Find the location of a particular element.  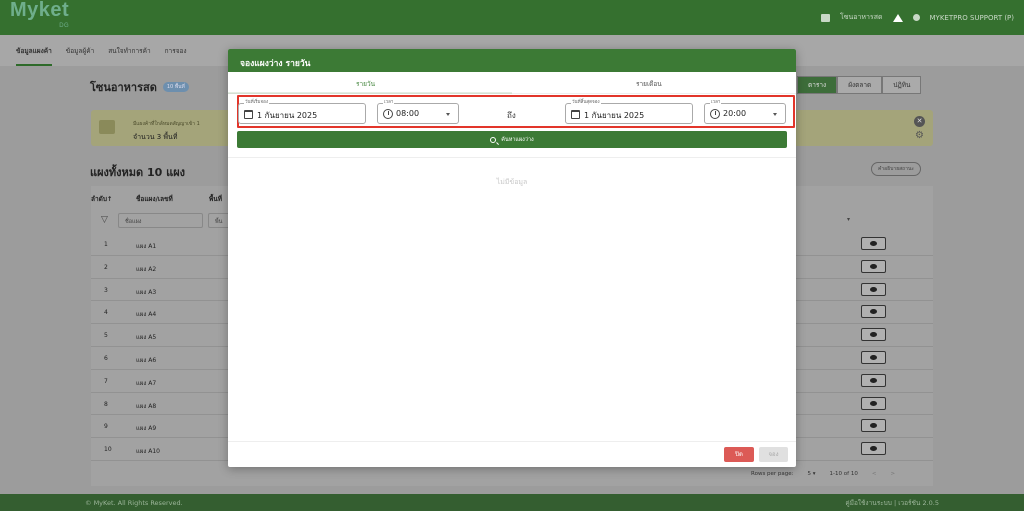

nav-item-vendors: ข้อมูลผู้ค้า is located at coordinates (80, 51).